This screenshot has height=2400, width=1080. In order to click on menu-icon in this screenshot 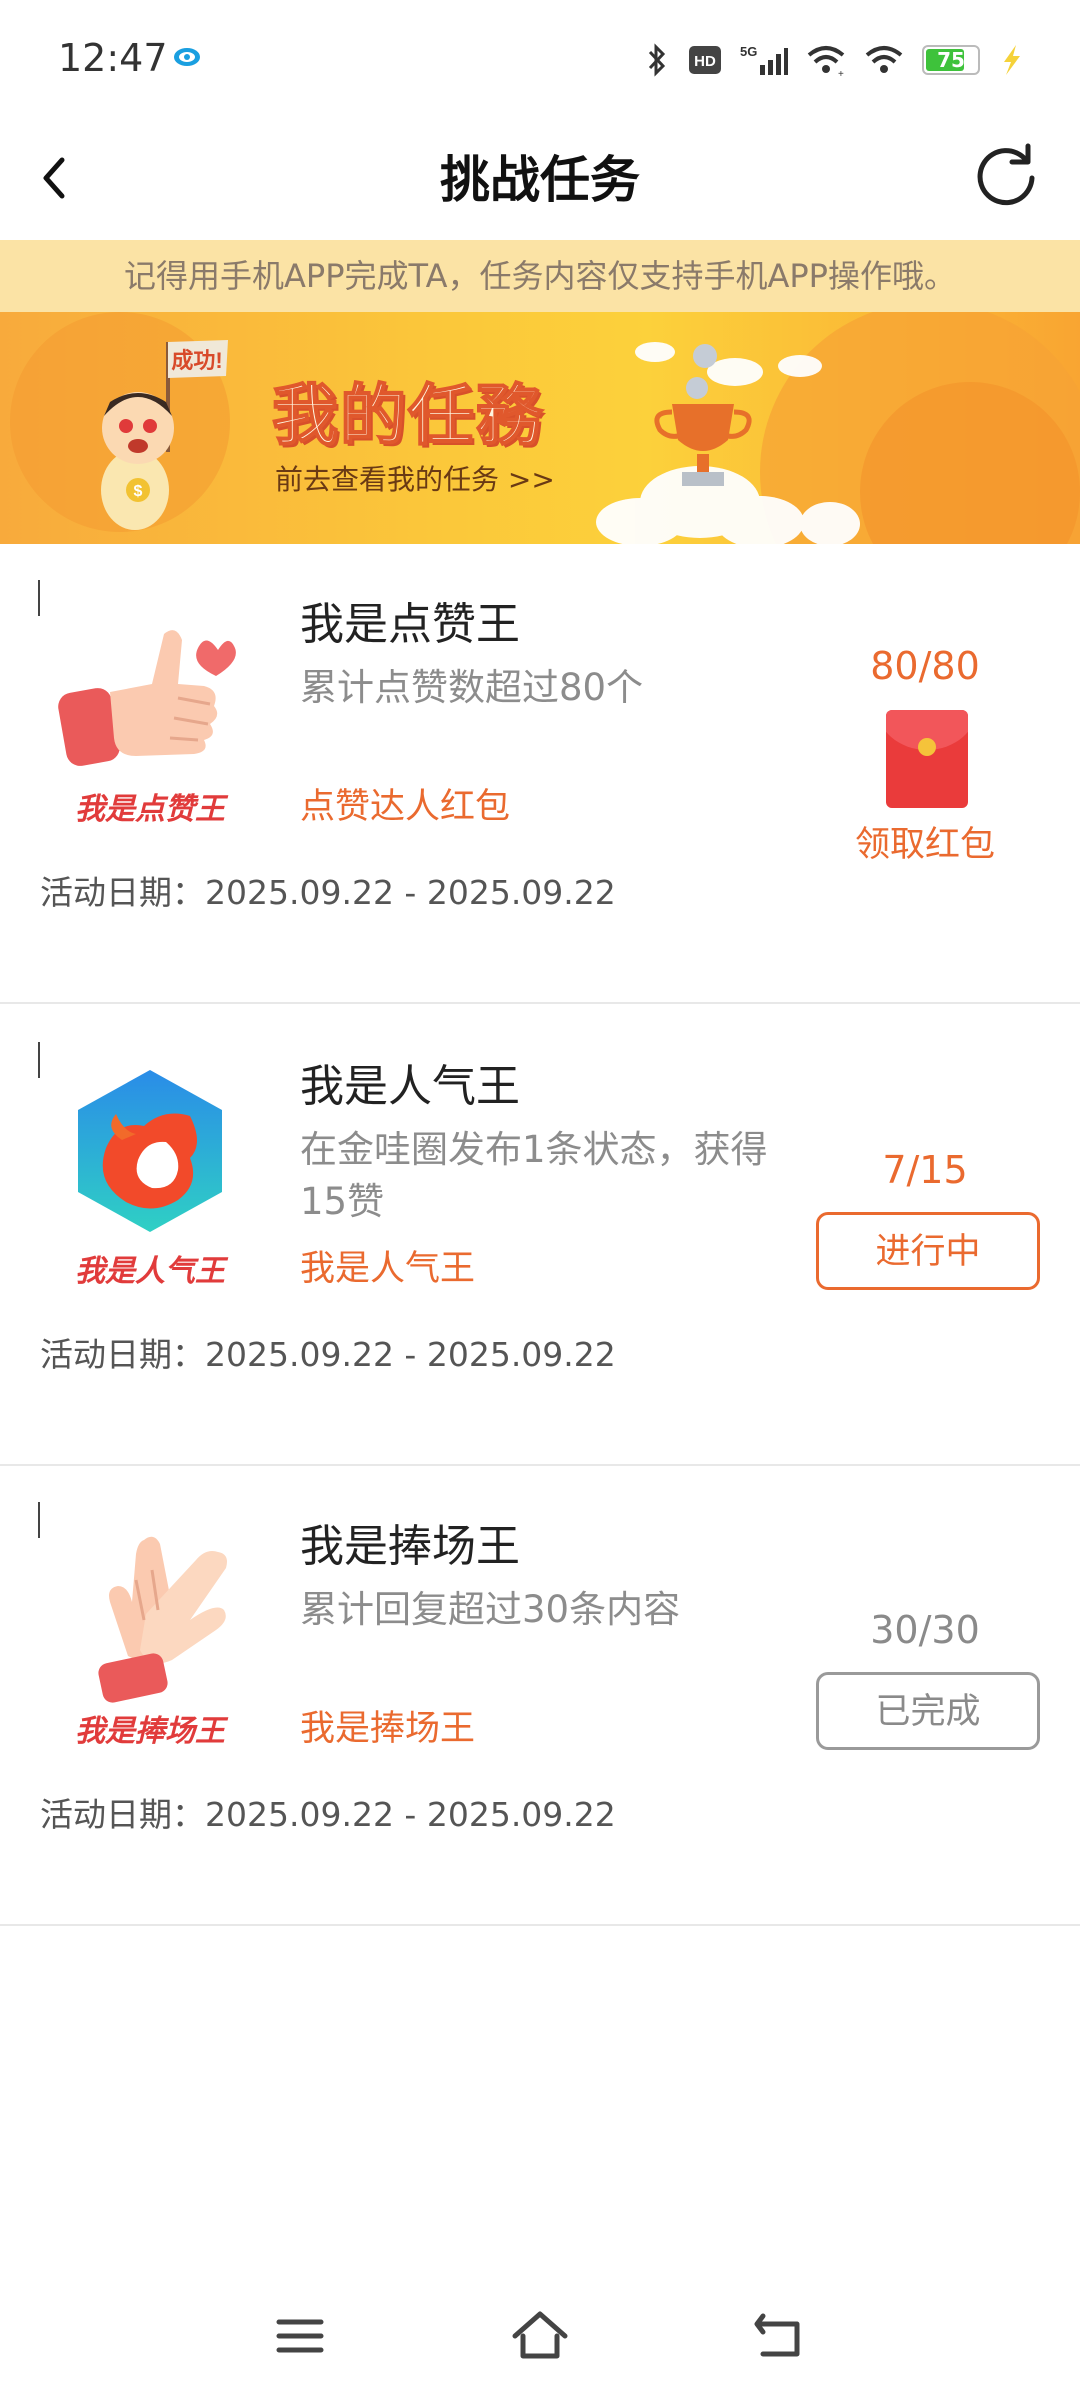, I will do `click(300, 2335)`.